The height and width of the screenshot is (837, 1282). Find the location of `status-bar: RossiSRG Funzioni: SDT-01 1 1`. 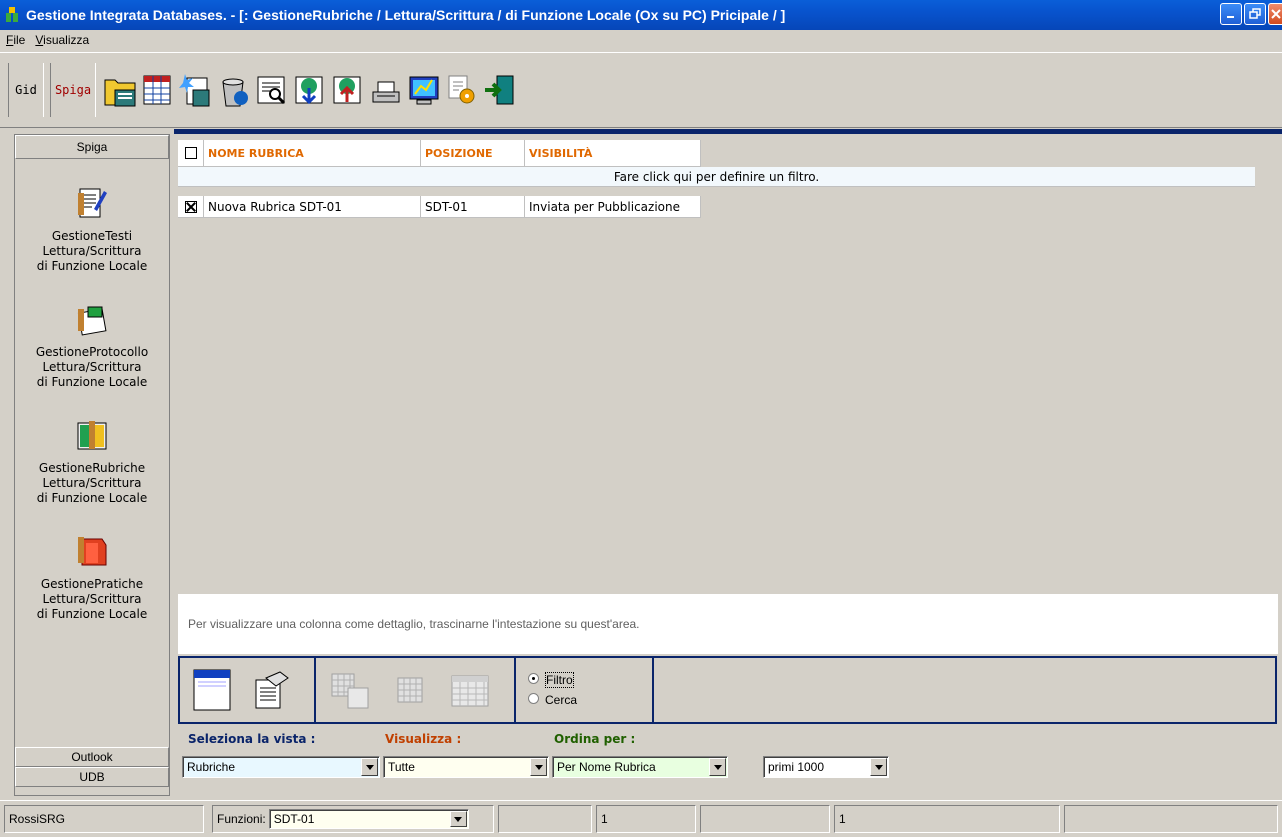

status-bar: RossiSRG Funzioni: SDT-01 1 1 is located at coordinates (641, 818).